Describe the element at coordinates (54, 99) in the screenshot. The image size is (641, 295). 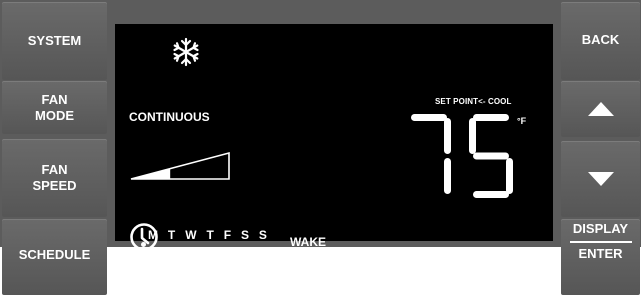
I see `fan-mode-label-line1: FAN` at that location.